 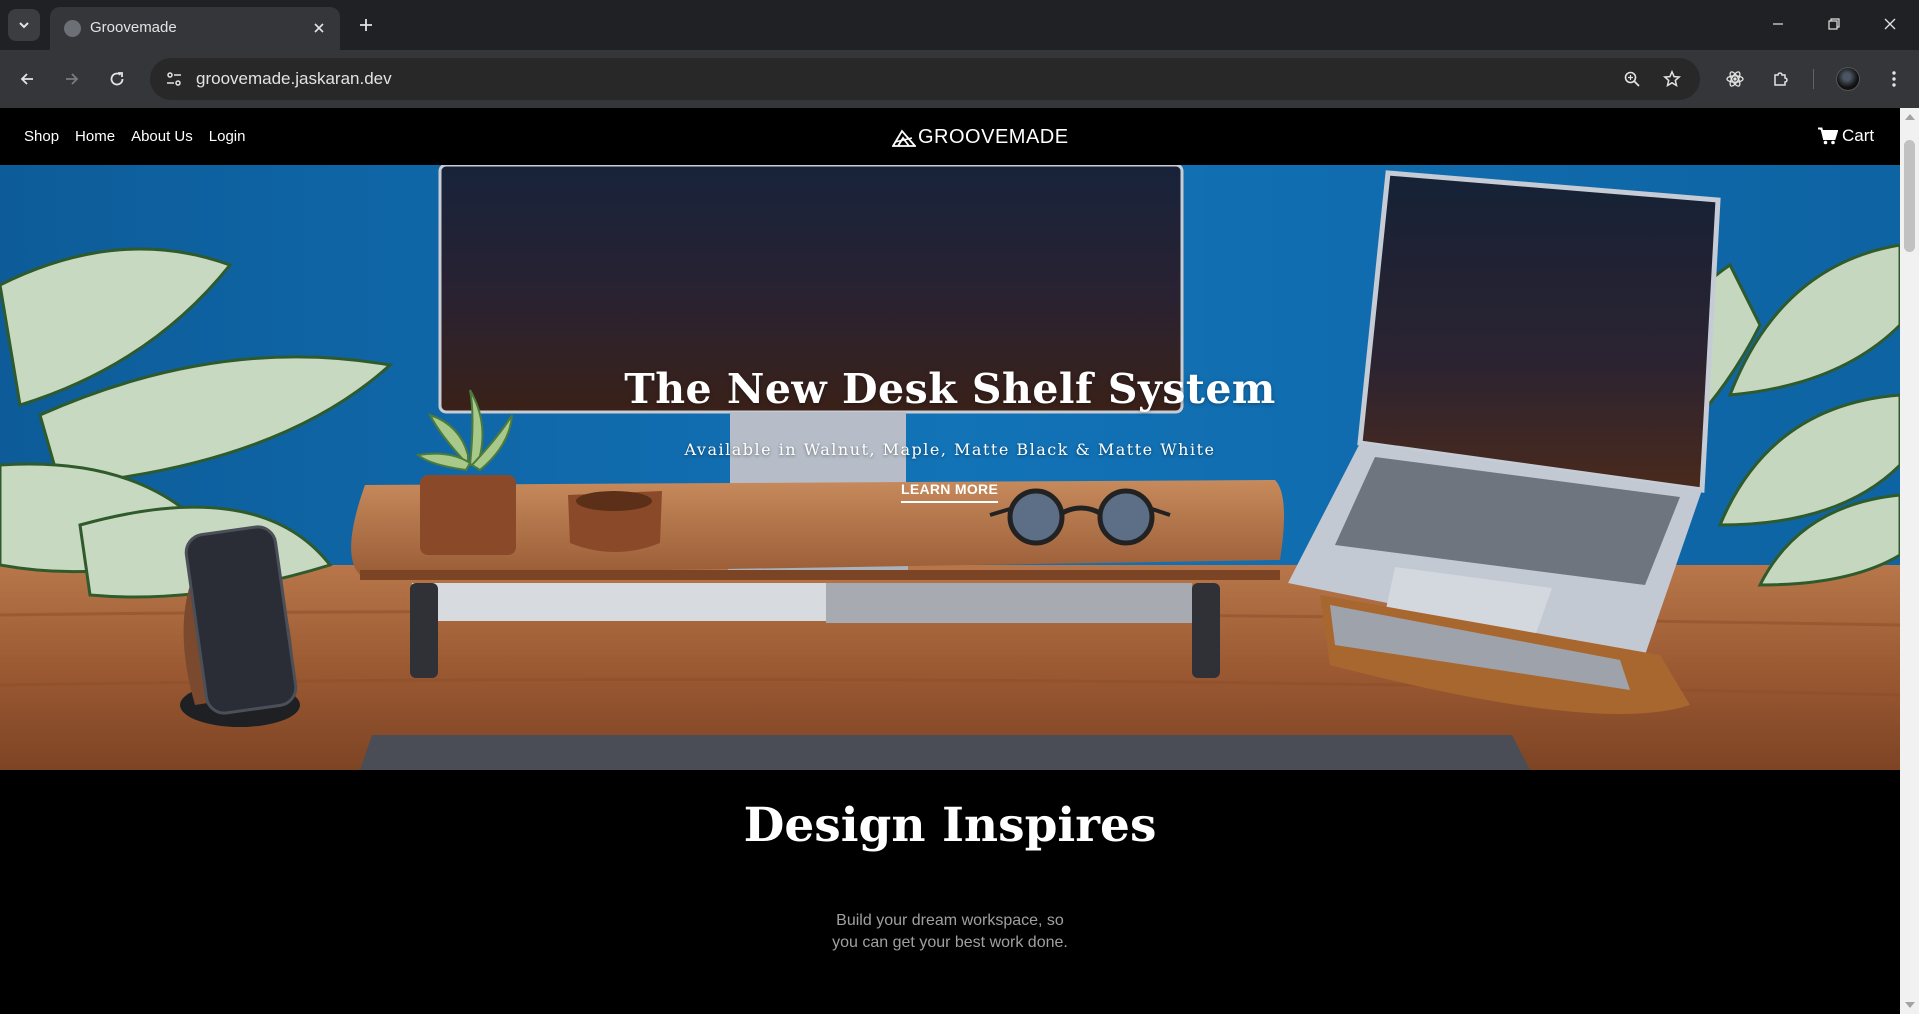 I want to click on kebab-menu-icon, so click(x=1894, y=79).